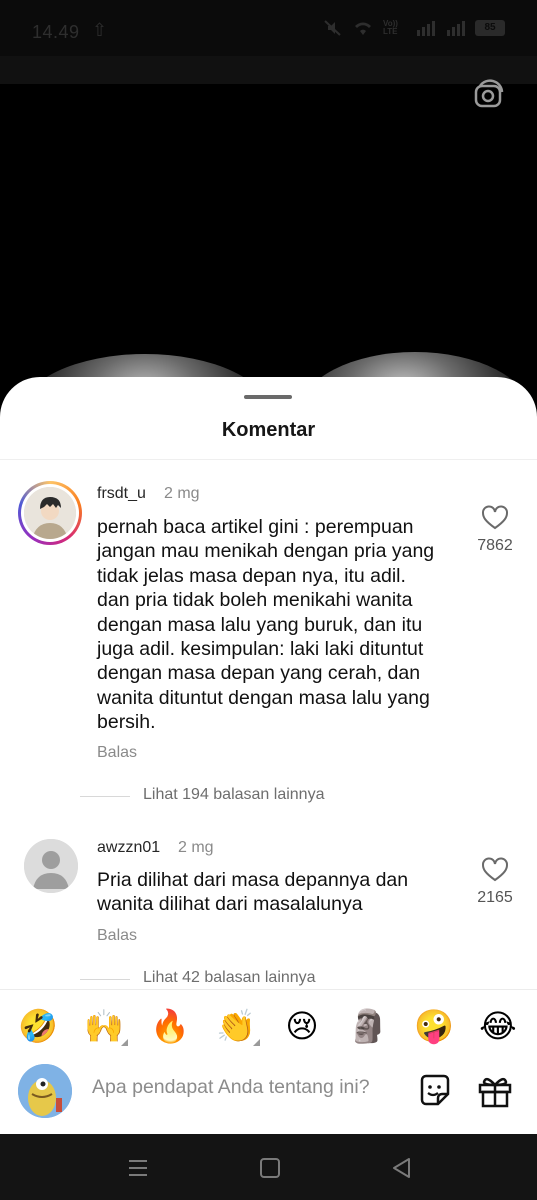 The width and height of the screenshot is (537, 1200). What do you see at coordinates (170, 1026) in the screenshot?
I see `emoji-fire-button: 🔥` at bounding box center [170, 1026].